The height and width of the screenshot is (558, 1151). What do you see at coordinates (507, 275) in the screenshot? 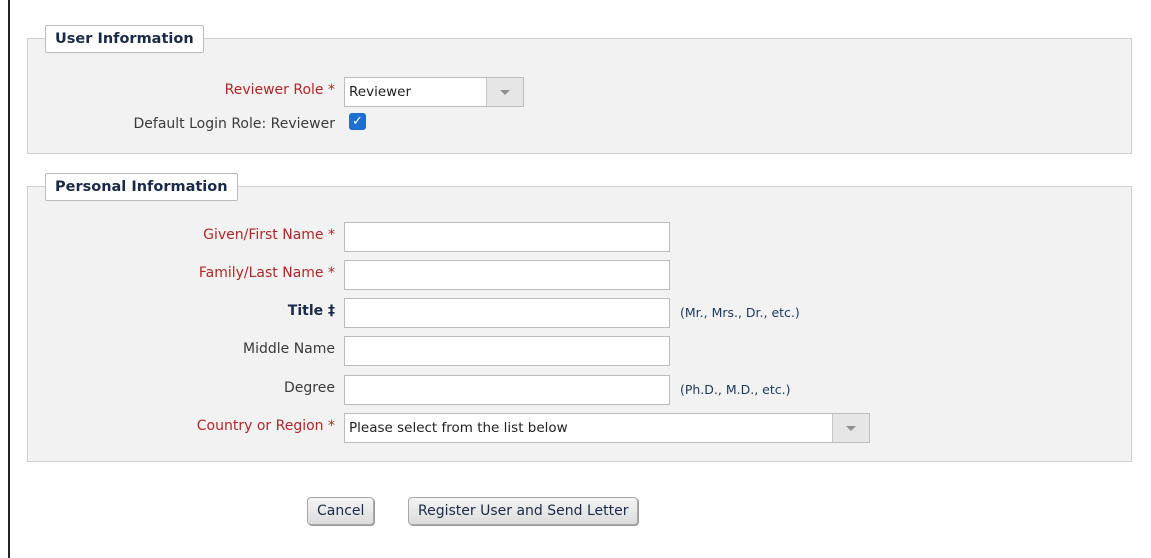
I see `family-name-input` at bounding box center [507, 275].